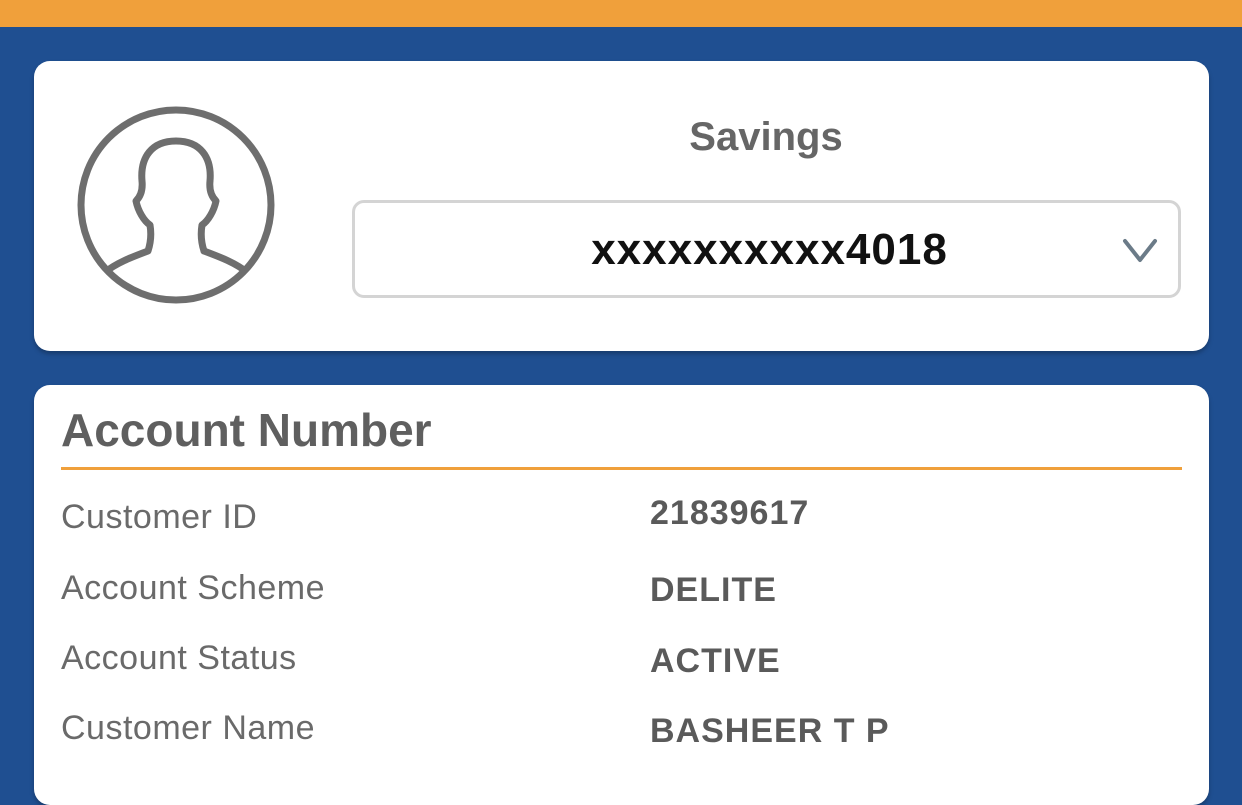 The height and width of the screenshot is (805, 1242). Describe the element at coordinates (713, 590) in the screenshot. I see `detail-value: DELITE` at that location.